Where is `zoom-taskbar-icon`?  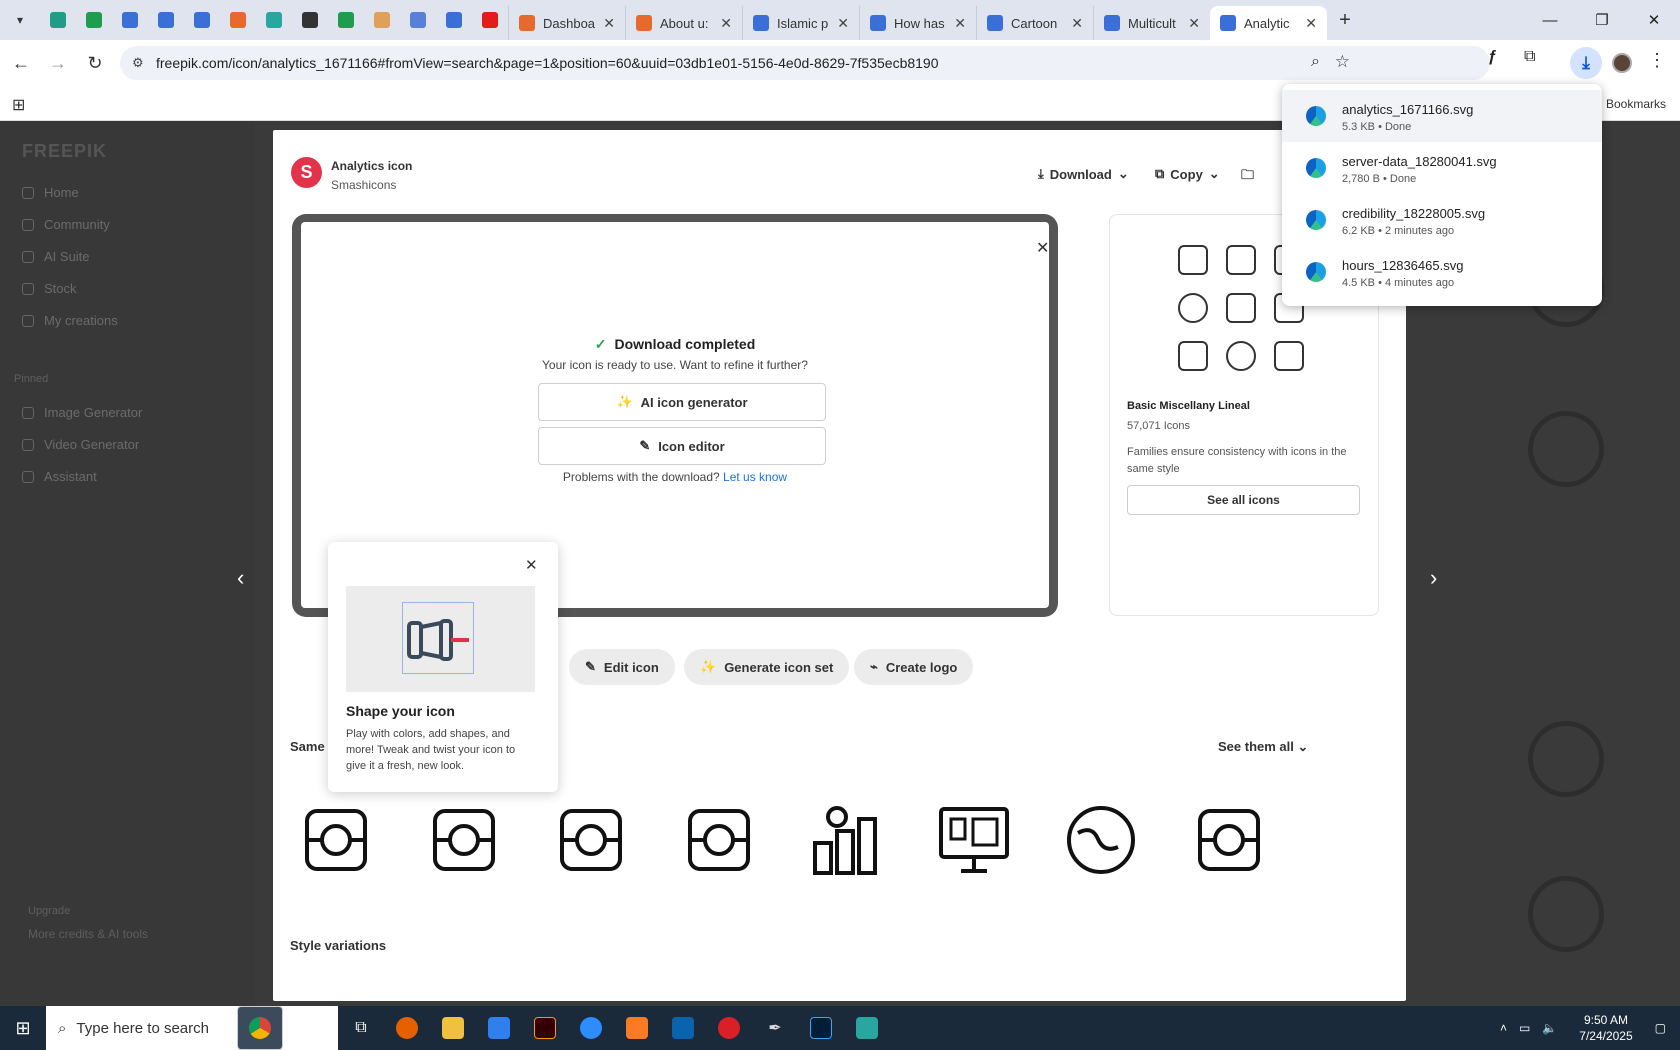 zoom-taskbar-icon is located at coordinates (591, 1028).